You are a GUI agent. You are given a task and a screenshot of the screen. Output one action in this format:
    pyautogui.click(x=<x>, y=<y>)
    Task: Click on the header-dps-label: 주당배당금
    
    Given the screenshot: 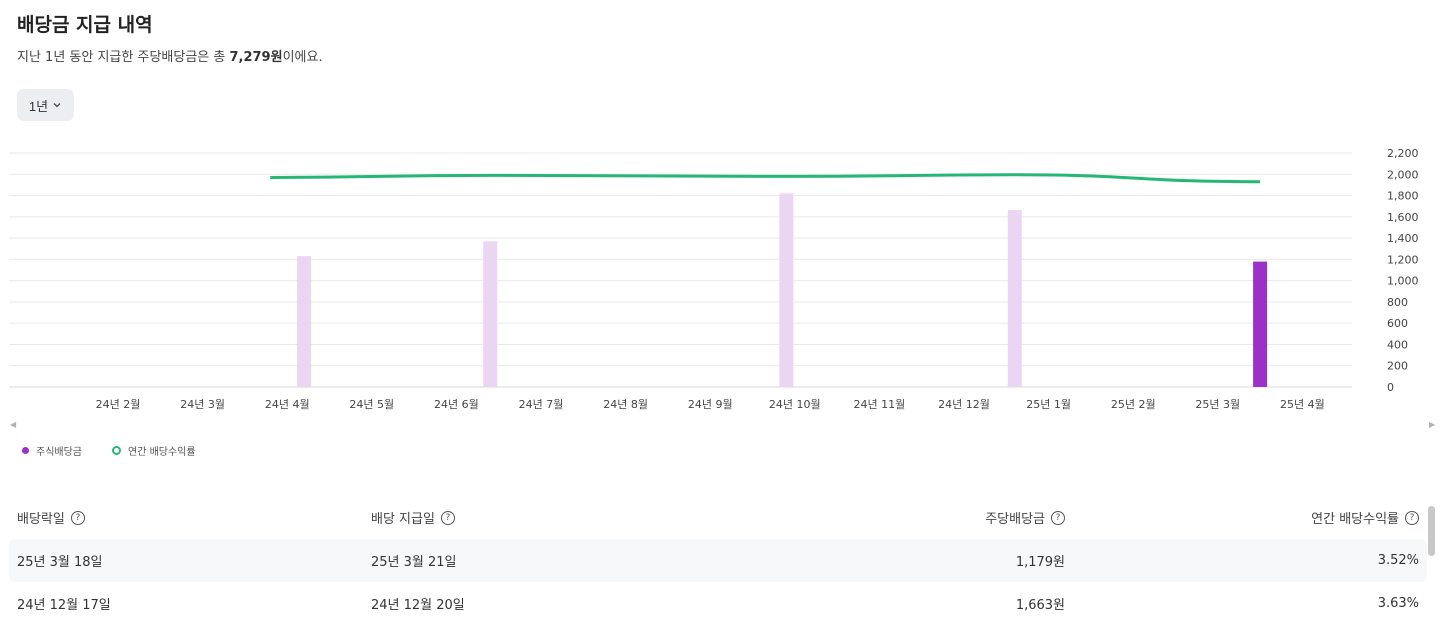 What is the action you would take?
    pyautogui.click(x=1015, y=519)
    